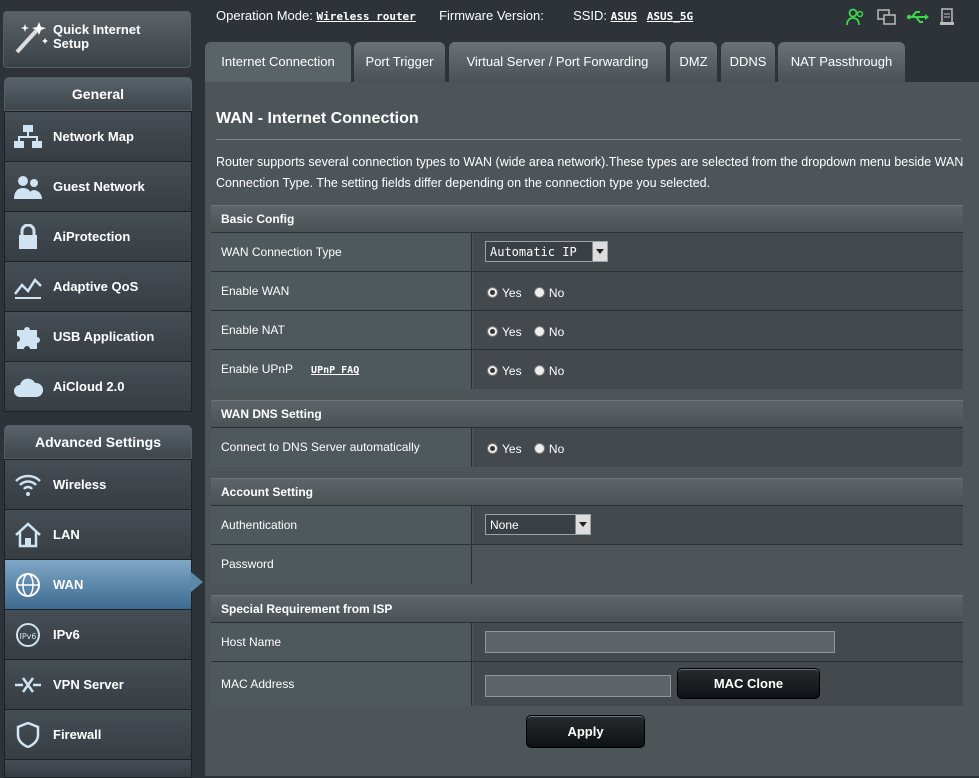 Image resolution: width=979 pixels, height=778 pixels. I want to click on svg-text: IPv6, so click(27, 636).